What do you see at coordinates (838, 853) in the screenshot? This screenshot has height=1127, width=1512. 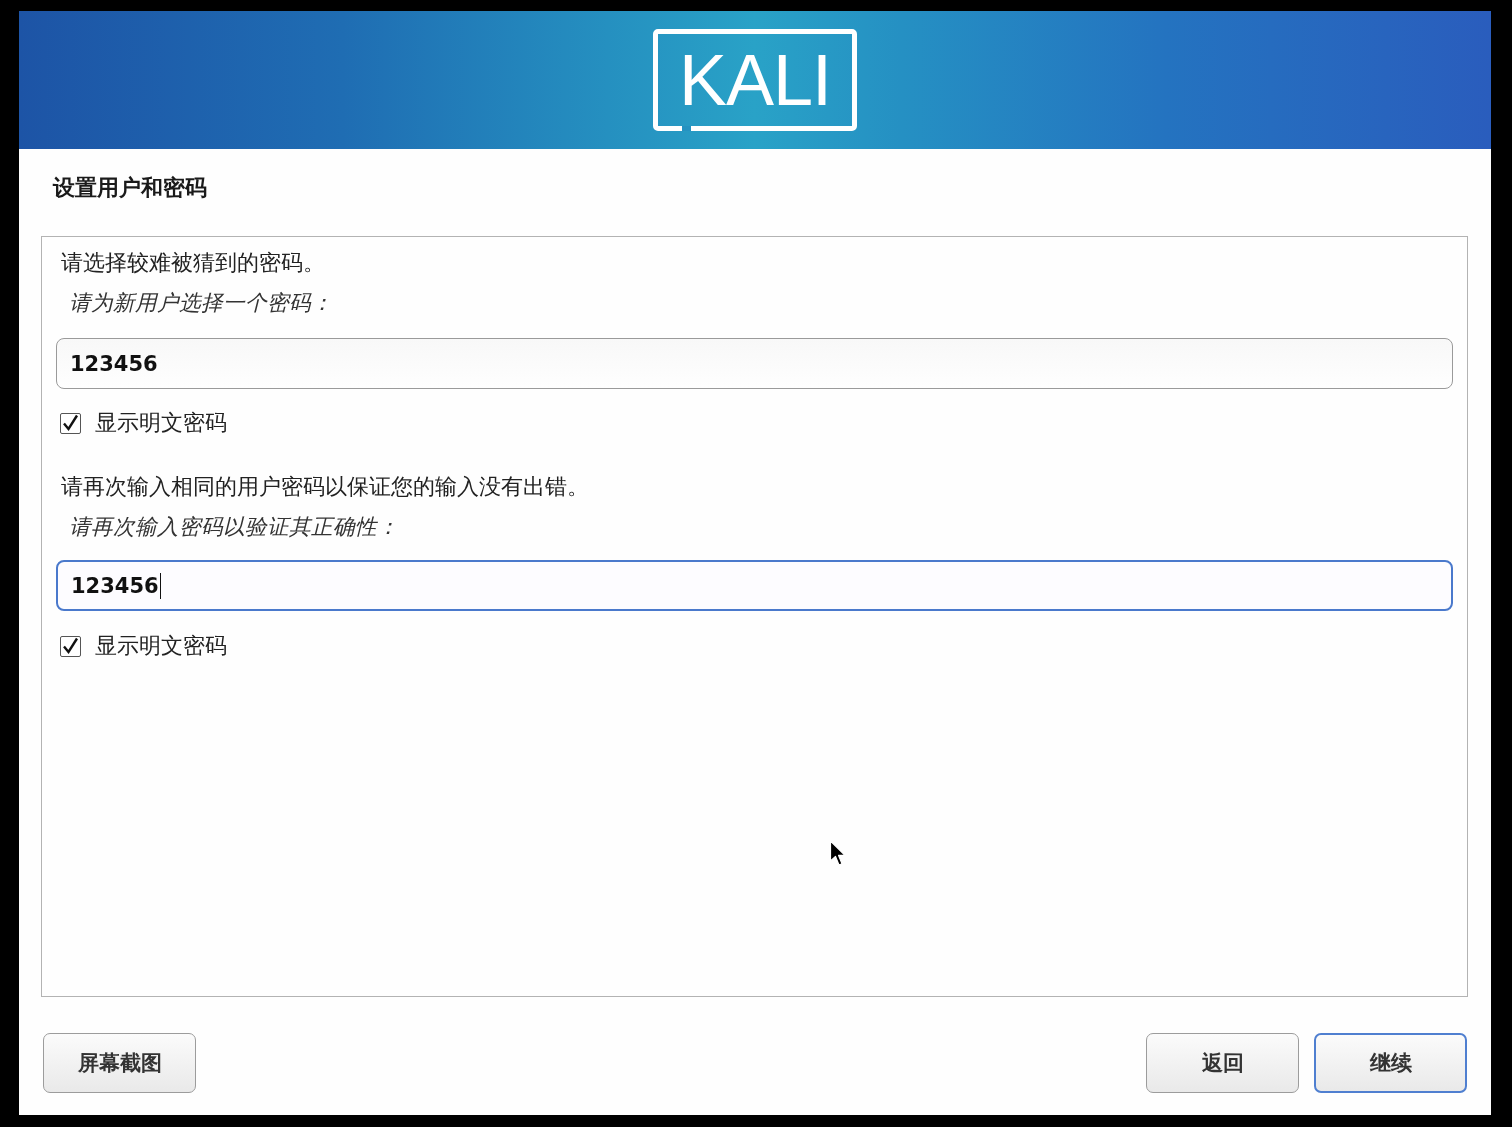 I see `mouse-pointer-icon` at bounding box center [838, 853].